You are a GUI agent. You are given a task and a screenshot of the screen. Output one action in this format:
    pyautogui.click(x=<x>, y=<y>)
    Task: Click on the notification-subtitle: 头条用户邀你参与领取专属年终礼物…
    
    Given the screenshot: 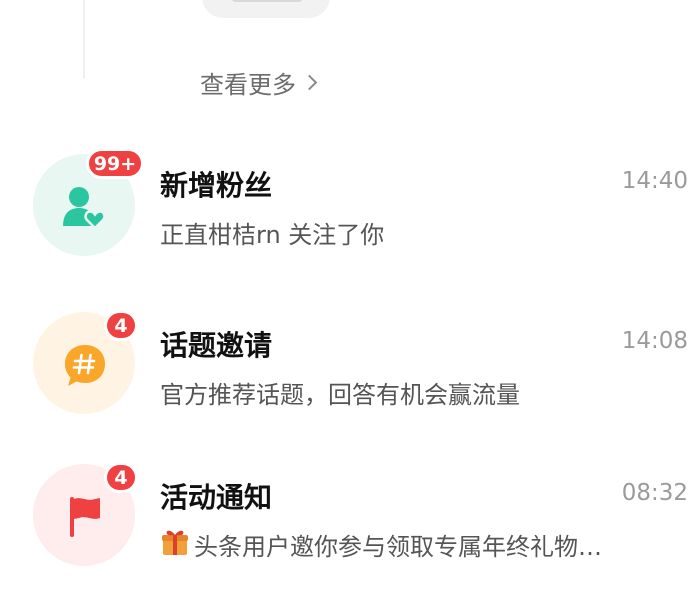 What is the action you would take?
    pyautogui.click(x=398, y=547)
    